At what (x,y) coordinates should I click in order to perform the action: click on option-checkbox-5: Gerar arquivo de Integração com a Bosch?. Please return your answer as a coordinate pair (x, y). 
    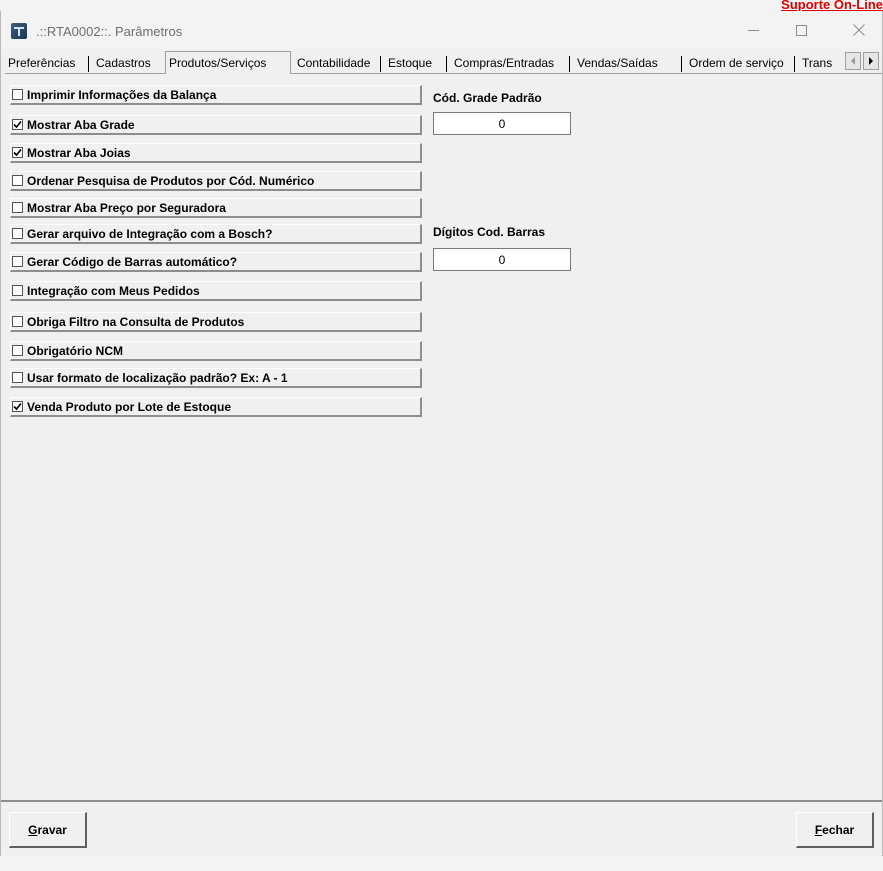
    Looking at the image, I should click on (216, 234).